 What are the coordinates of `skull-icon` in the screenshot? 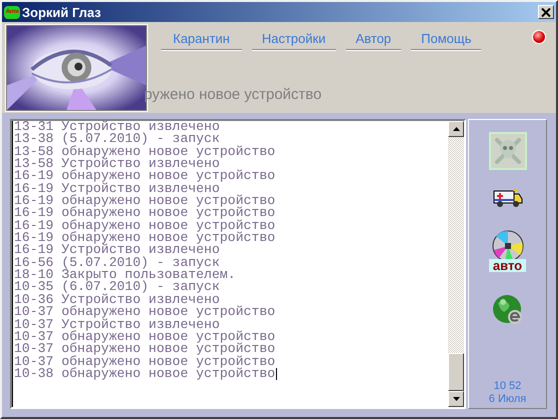 It's located at (507, 151).